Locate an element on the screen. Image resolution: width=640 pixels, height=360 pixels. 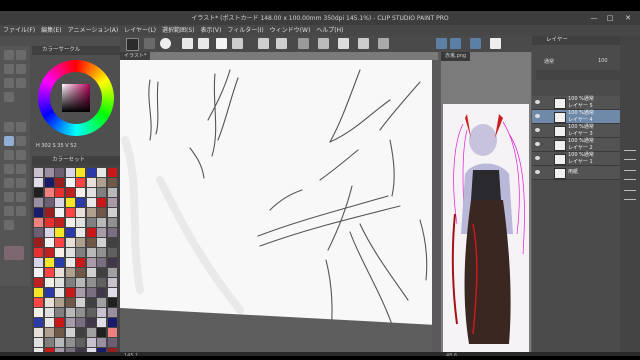
menu-selection: 選択範囲(S) is located at coordinates (178, 30).